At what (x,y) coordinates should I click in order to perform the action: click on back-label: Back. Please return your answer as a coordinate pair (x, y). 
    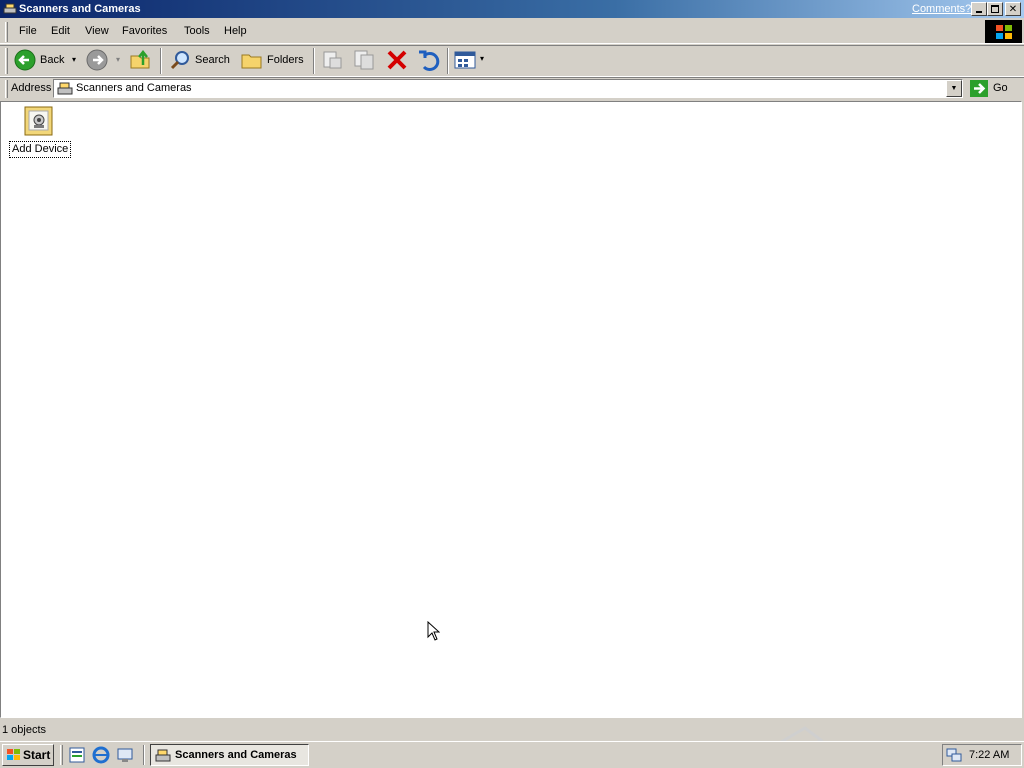
    Looking at the image, I should click on (52, 60).